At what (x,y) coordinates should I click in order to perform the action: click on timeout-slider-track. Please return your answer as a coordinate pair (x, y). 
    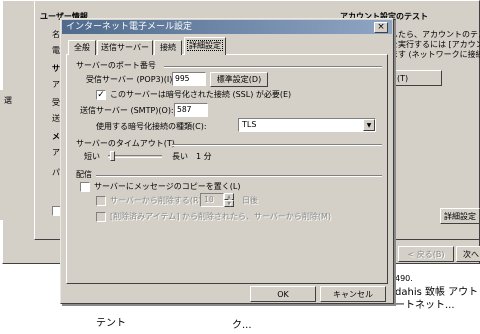
    Looking at the image, I should click on (135, 156).